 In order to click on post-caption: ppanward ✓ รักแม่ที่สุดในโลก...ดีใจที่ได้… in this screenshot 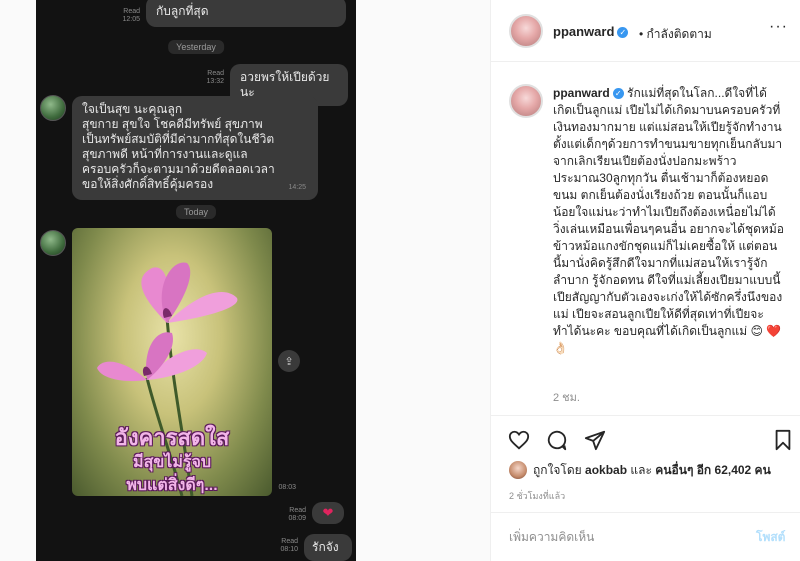, I will do `click(669, 221)`.